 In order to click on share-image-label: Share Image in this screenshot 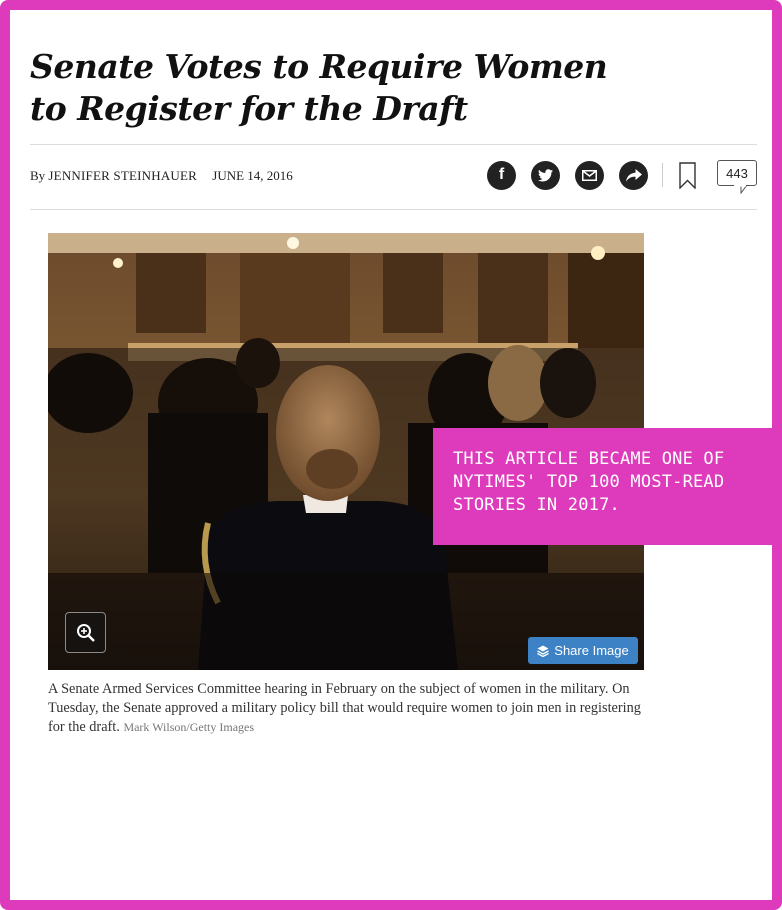, I will do `click(591, 650)`.